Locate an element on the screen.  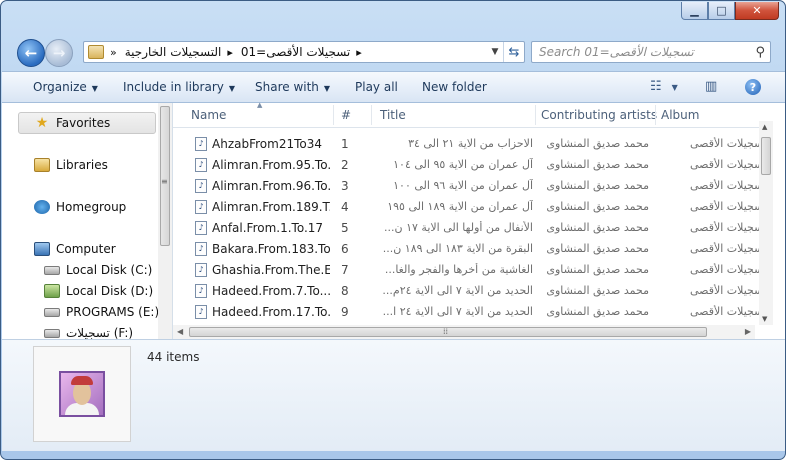
nav-item-libraries: Libraries is located at coordinates (71, 165).